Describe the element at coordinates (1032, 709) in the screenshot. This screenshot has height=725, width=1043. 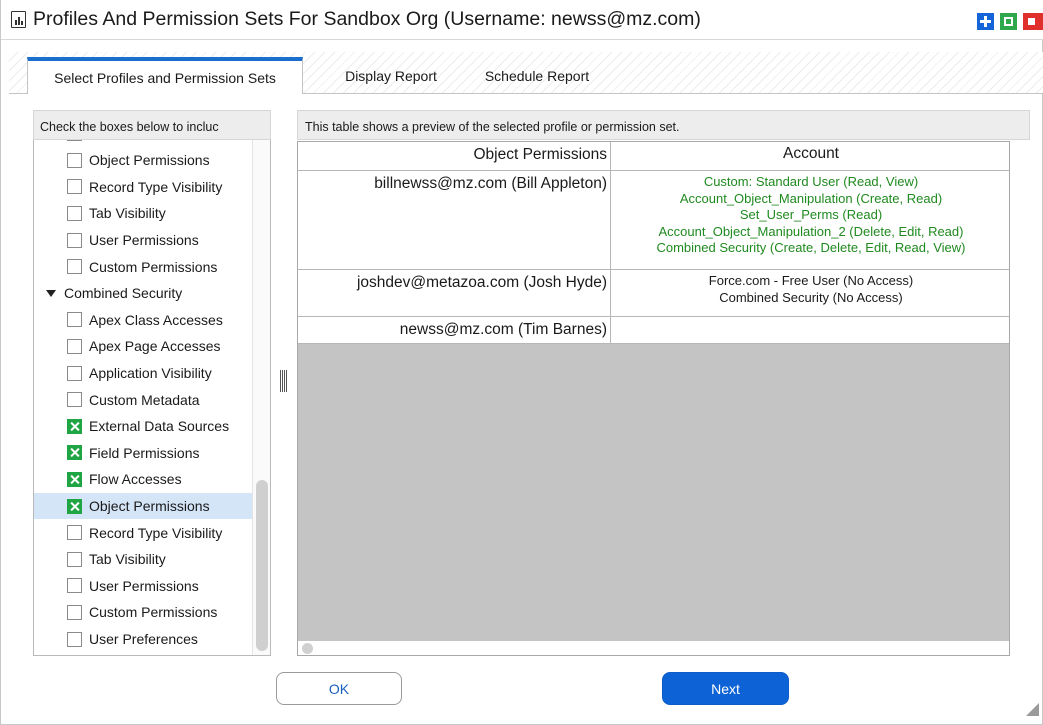
I see `resize-grip-icon` at that location.